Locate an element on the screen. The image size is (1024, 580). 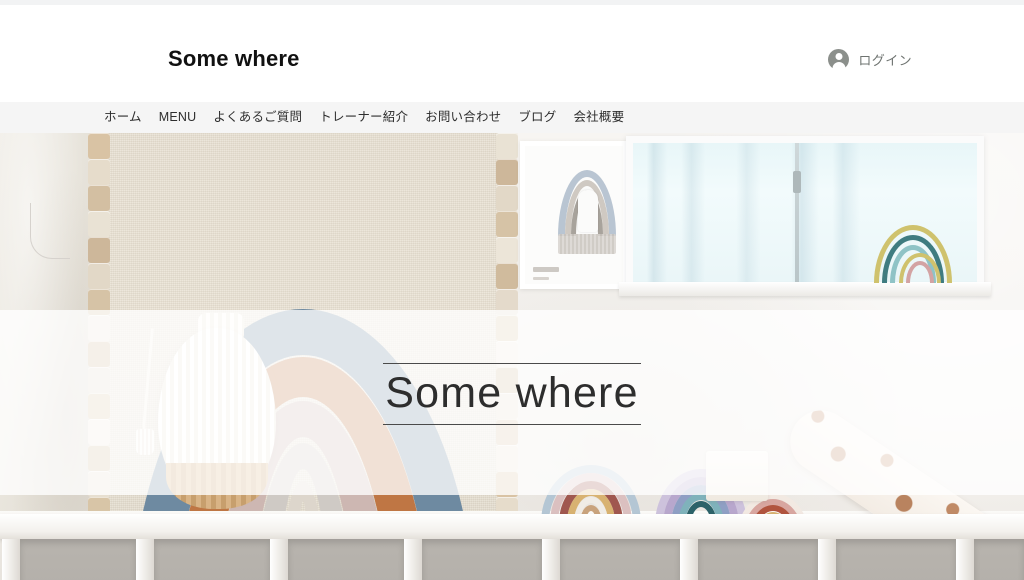
login-button: ログイン is located at coordinates (870, 59).